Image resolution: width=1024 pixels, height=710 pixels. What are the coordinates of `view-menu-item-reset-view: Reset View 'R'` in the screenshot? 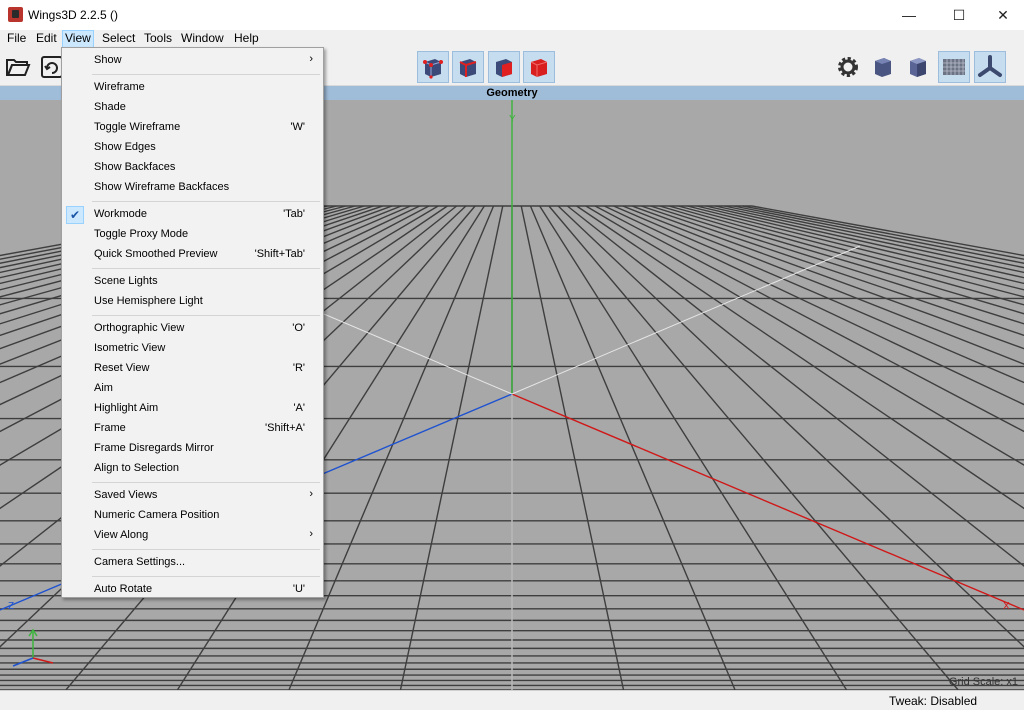 It's located at (192, 369).